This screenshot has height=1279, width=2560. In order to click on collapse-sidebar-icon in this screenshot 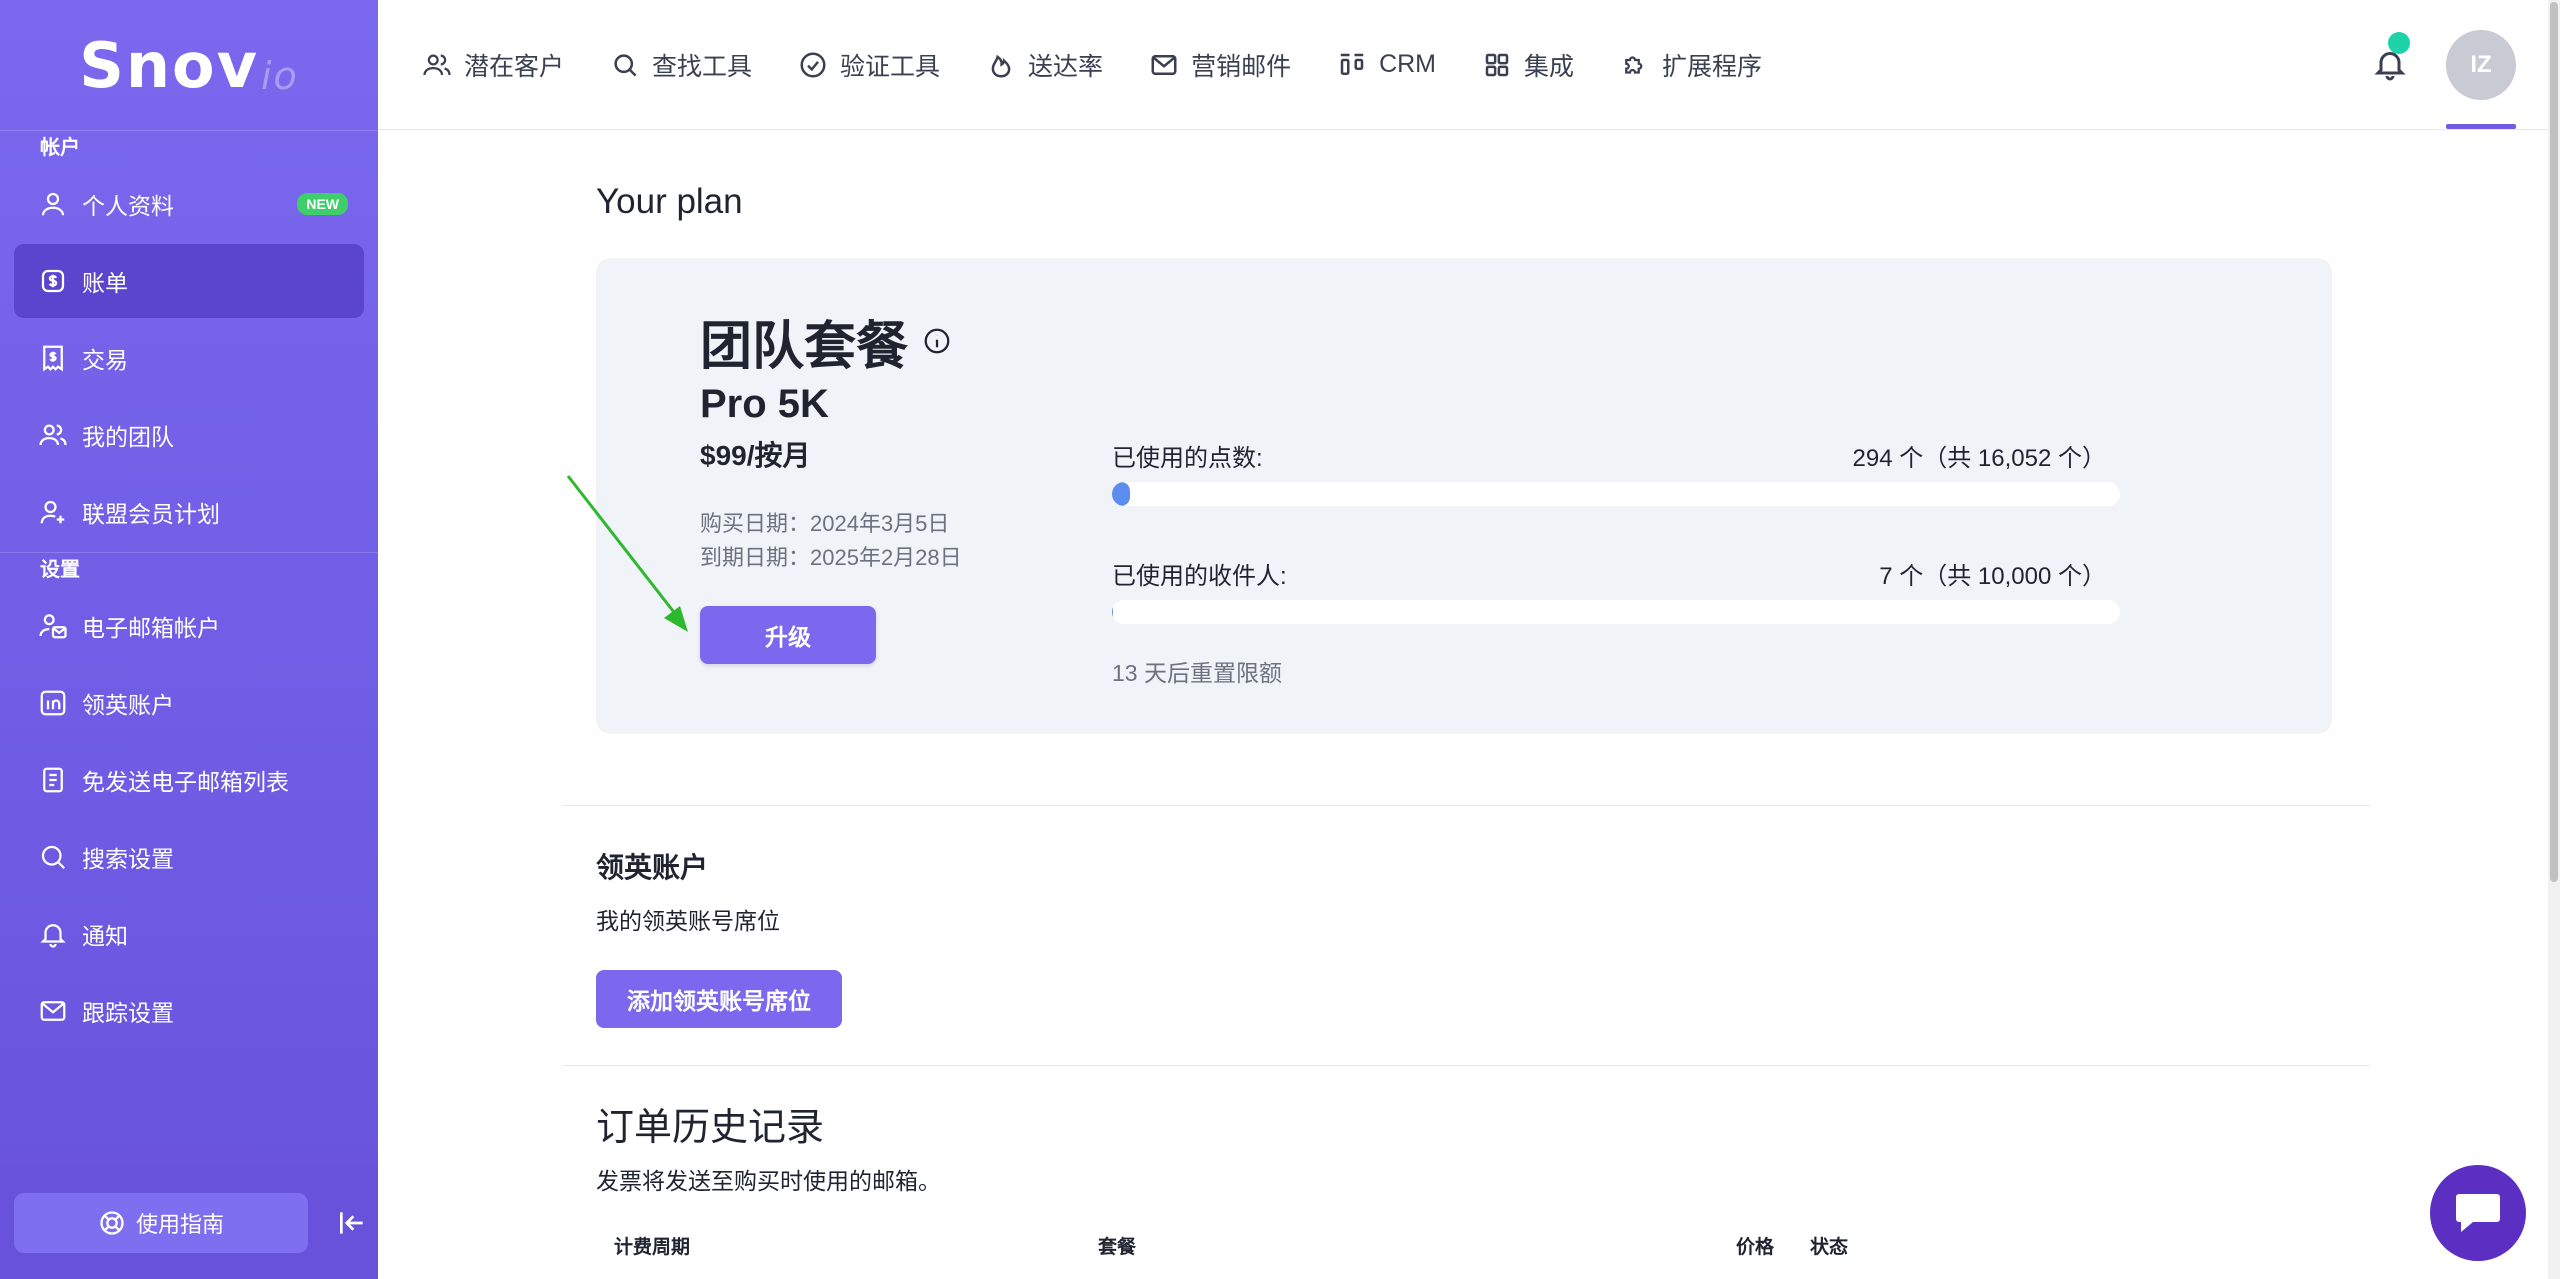, I will do `click(352, 1223)`.